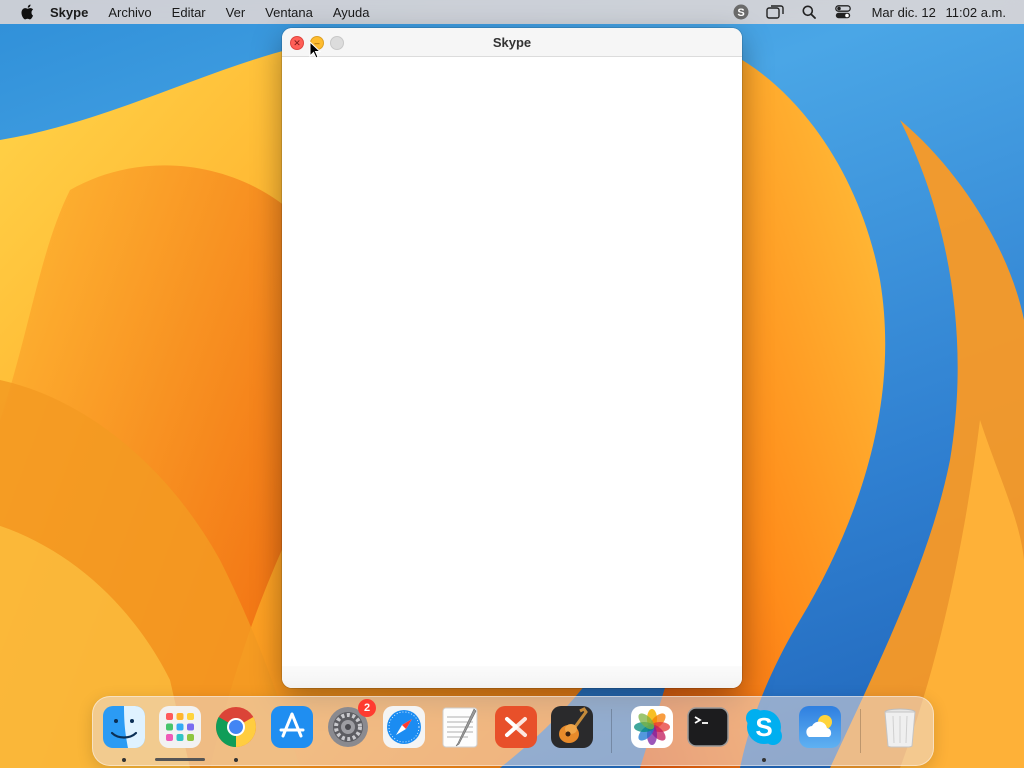 This screenshot has width=1024, height=768. Describe the element at coordinates (512, 677) in the screenshot. I see `window-footer` at that location.